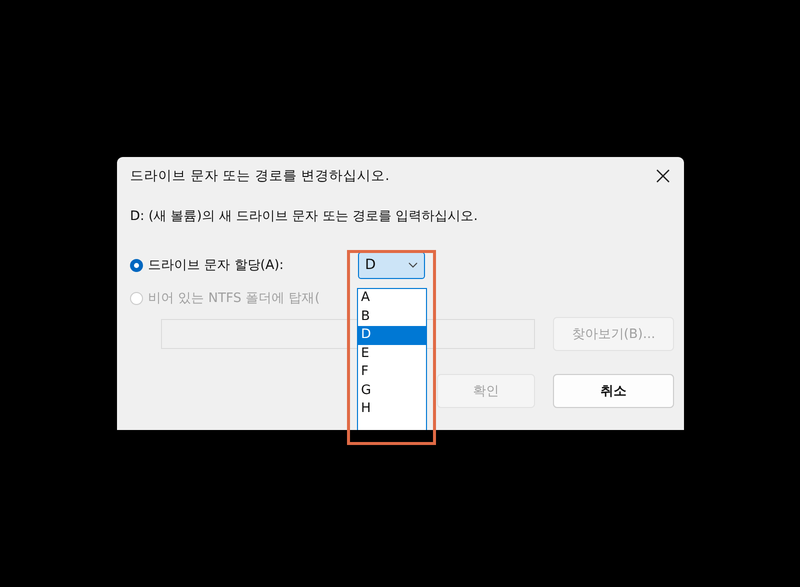  I want to click on close-icon, so click(663, 176).